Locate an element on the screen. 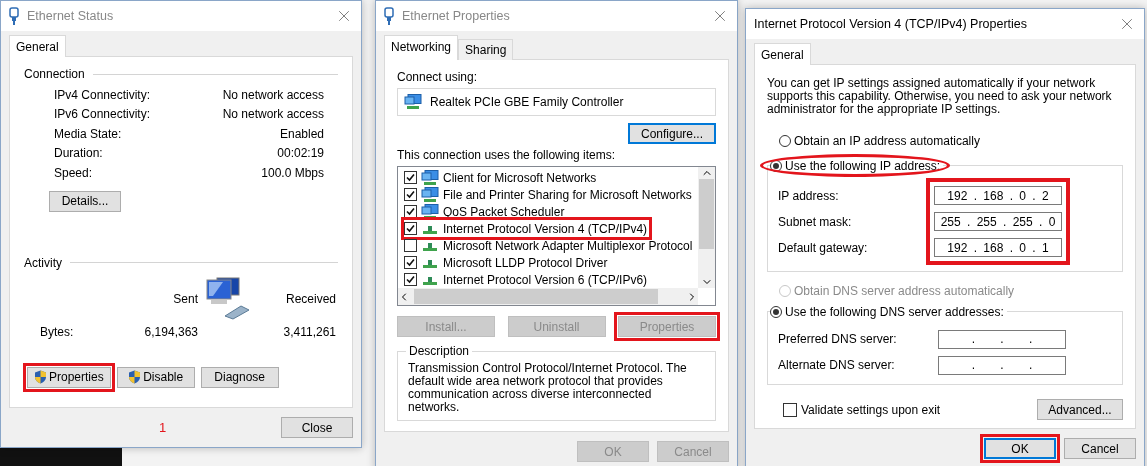 This screenshot has height=466, width=1147. list-item: Internet Protocol Version 6 (TCP/IPv6) is located at coordinates (527, 279).